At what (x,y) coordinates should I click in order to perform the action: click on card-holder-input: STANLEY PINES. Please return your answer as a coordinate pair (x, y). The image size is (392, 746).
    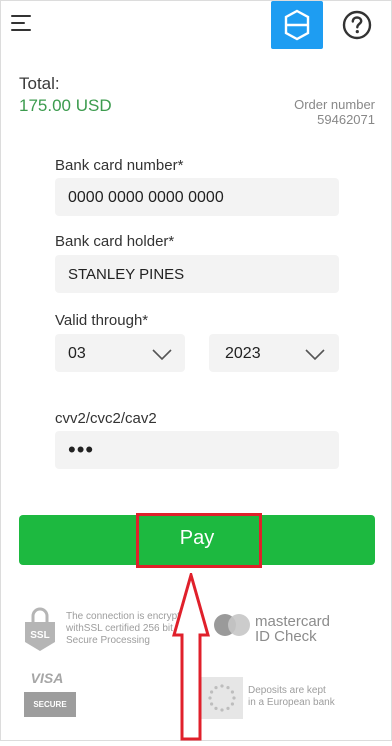
    Looking at the image, I should click on (197, 274).